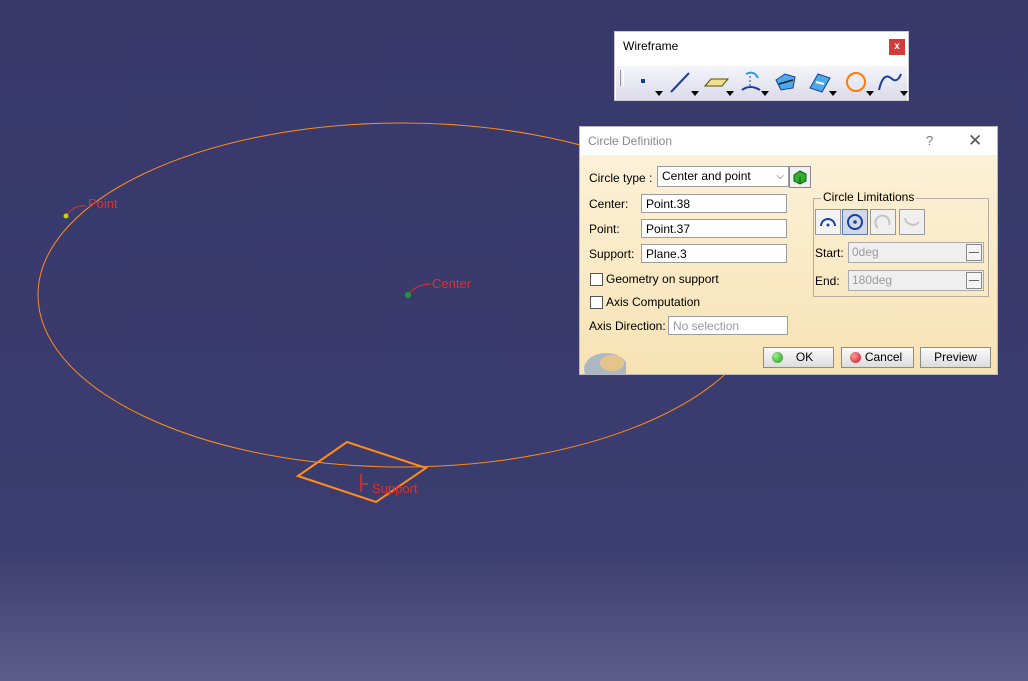 The image size is (1028, 681). Describe the element at coordinates (728, 325) in the screenshot. I see `axis-direction-field: No selection` at that location.